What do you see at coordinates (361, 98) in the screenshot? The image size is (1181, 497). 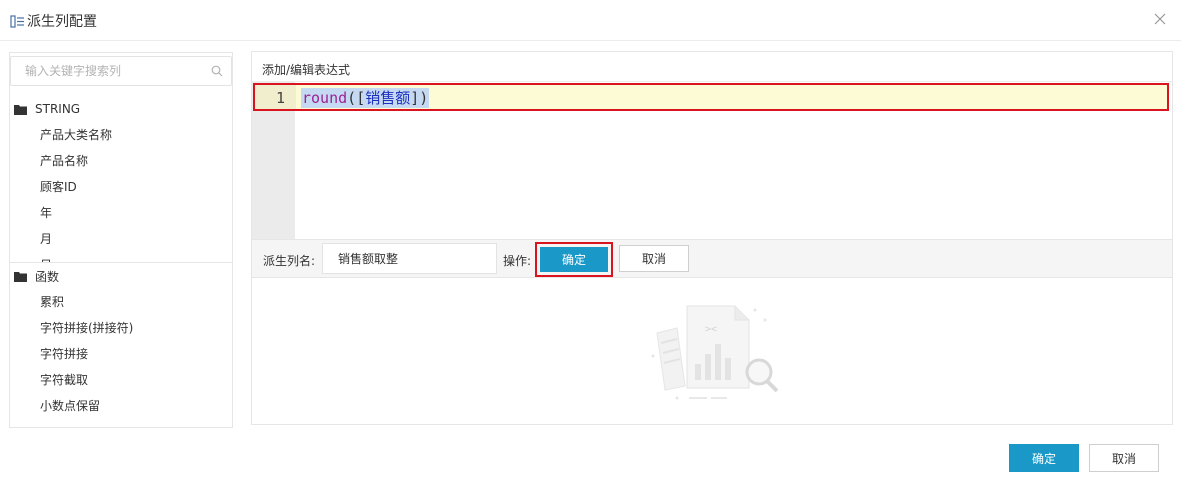 I see `code-bracket-open: [` at bounding box center [361, 98].